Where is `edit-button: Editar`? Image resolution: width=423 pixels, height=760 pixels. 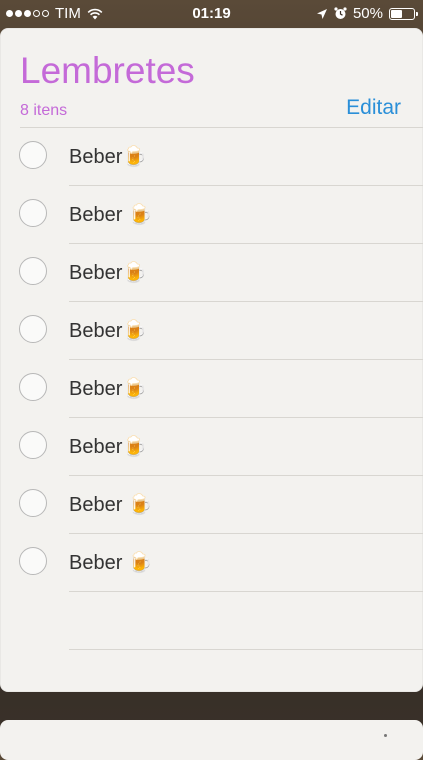 edit-button: Editar is located at coordinates (373, 108).